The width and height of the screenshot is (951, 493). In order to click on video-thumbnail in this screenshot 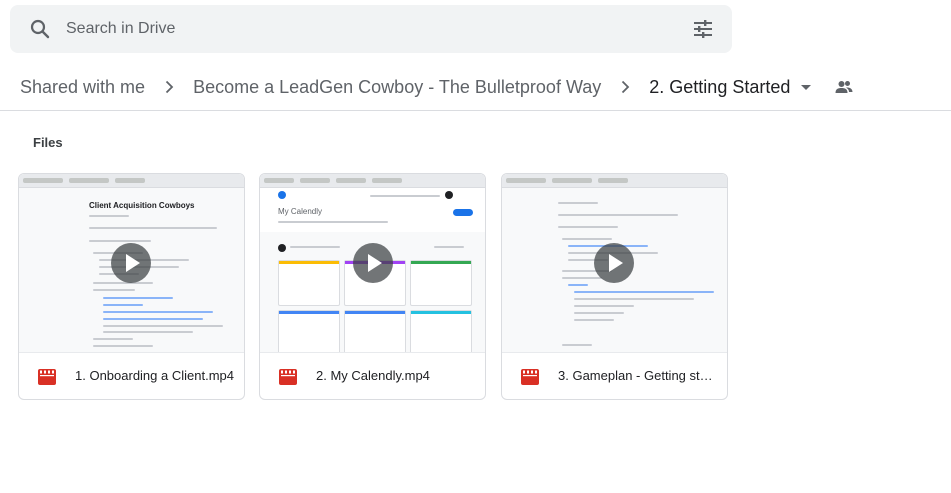, I will do `click(614, 263)`.